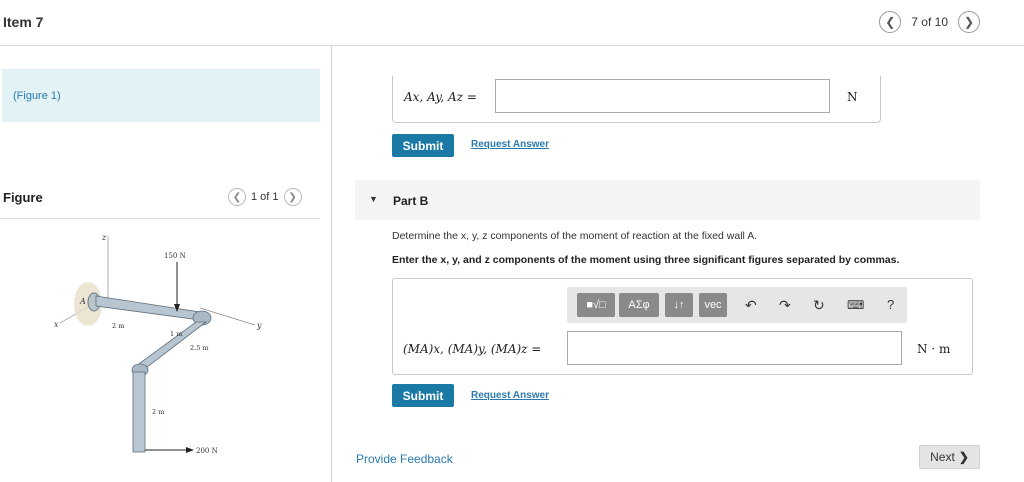 The width and height of the screenshot is (1024, 482). What do you see at coordinates (510, 395) in the screenshot?
I see `part-b-request-answer-link: Request Answer` at bounding box center [510, 395].